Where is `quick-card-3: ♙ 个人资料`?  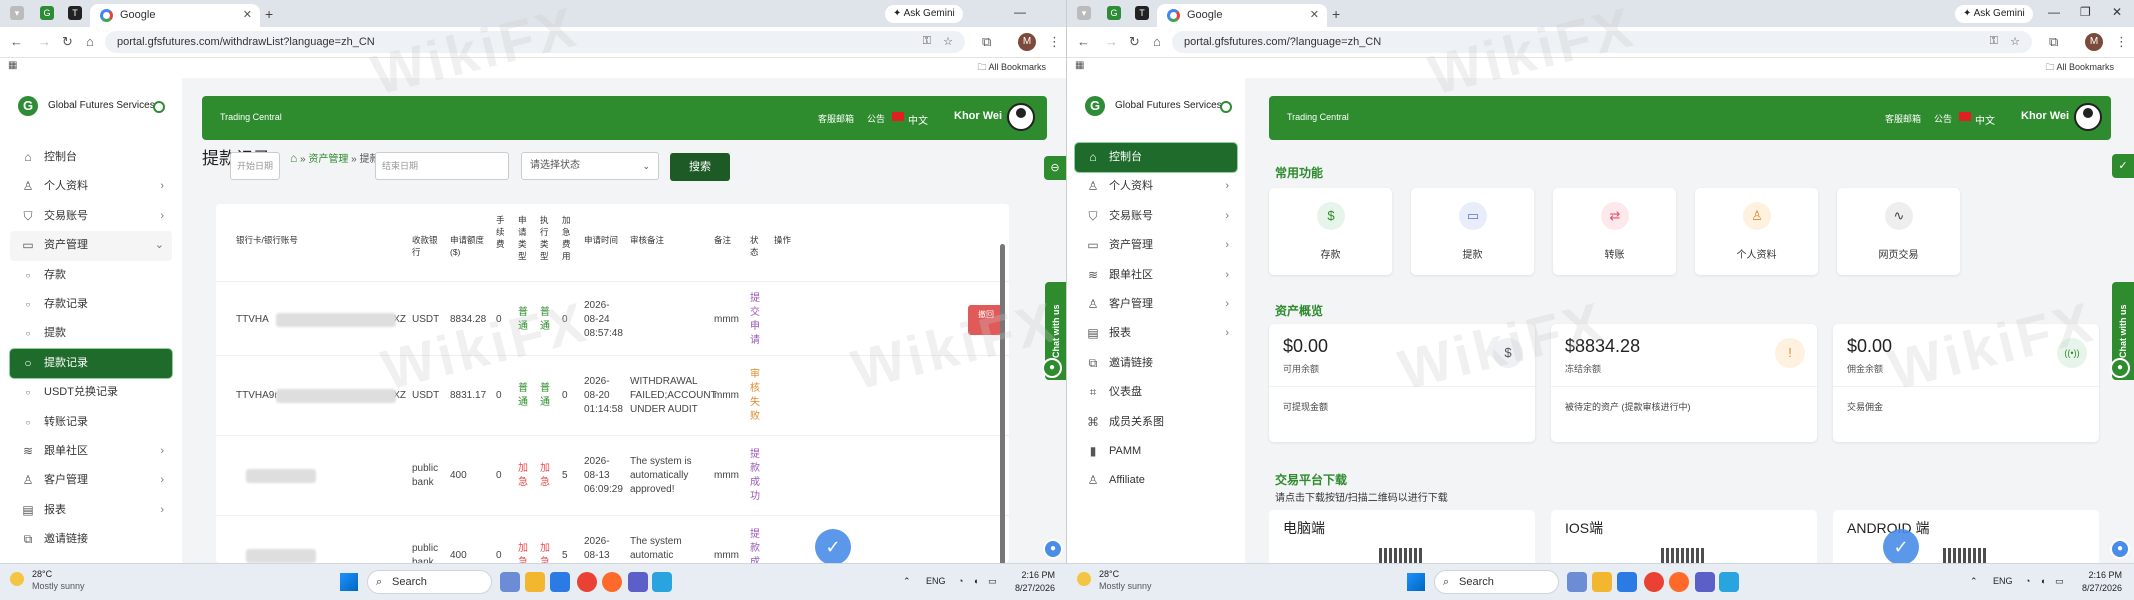
quick-card-3: ♙ 个人资料 is located at coordinates (1756, 231).